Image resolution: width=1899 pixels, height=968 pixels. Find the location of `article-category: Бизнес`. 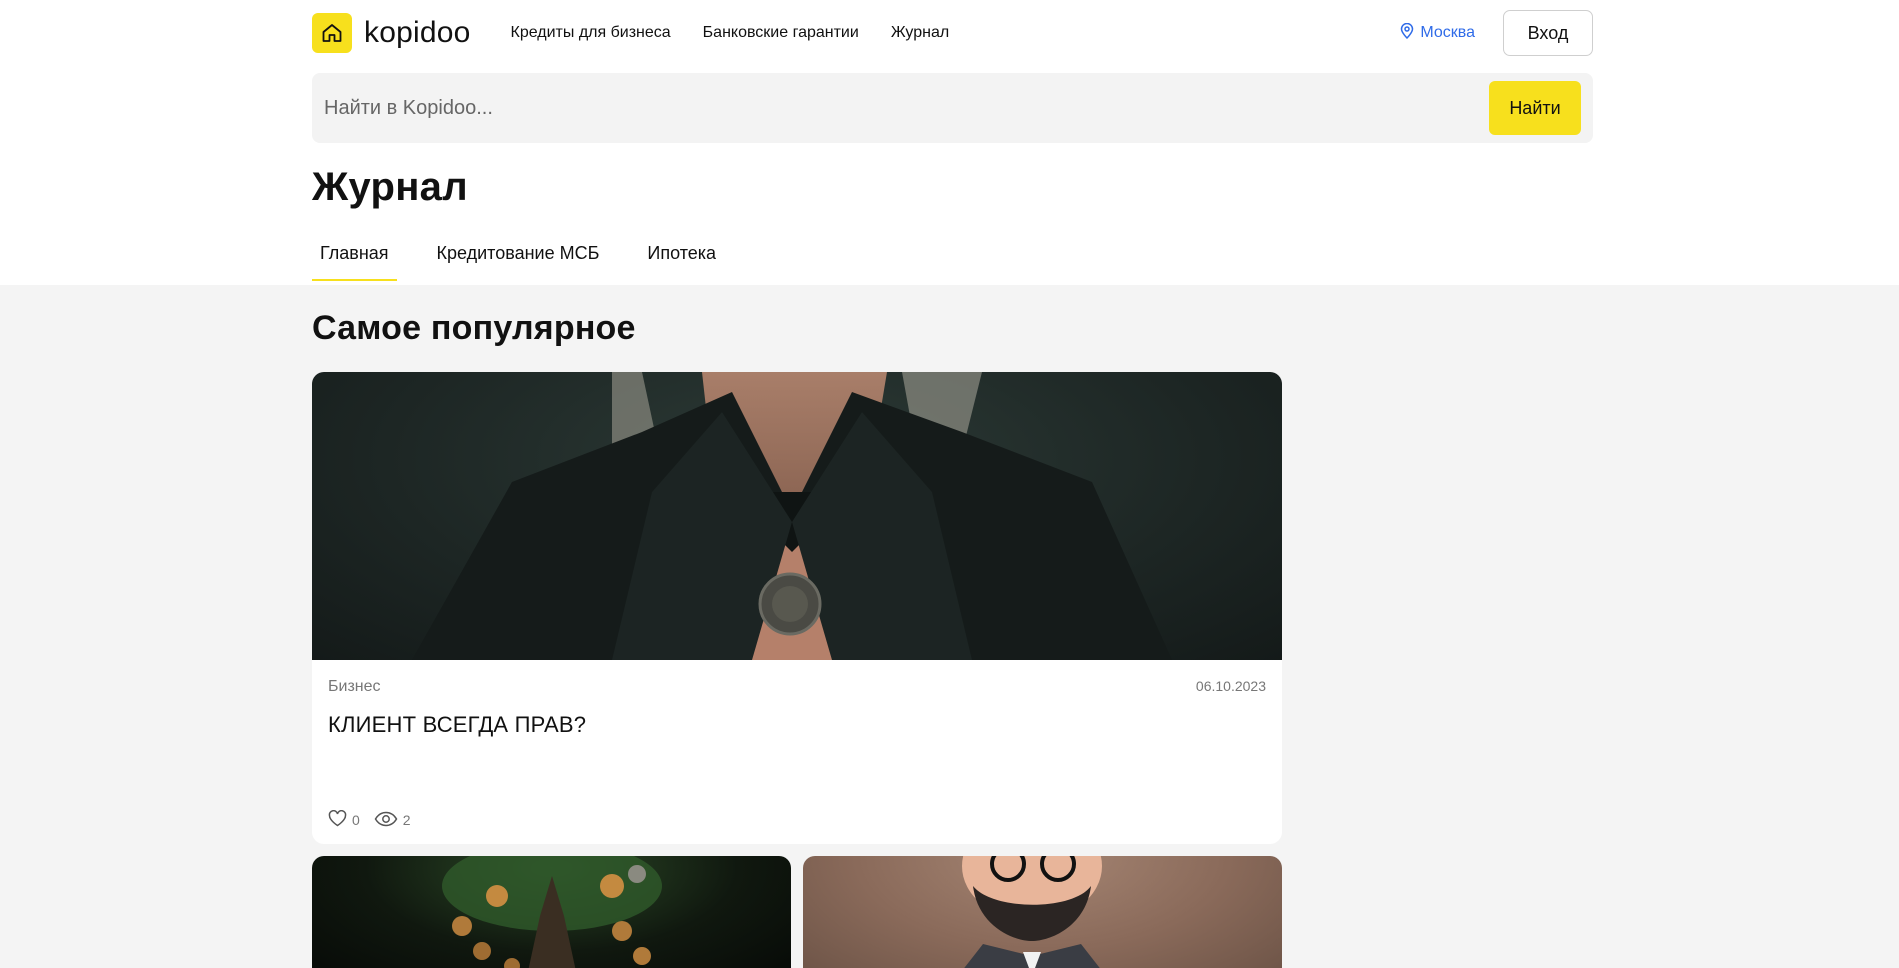

article-category: Бизнес is located at coordinates (354, 687).